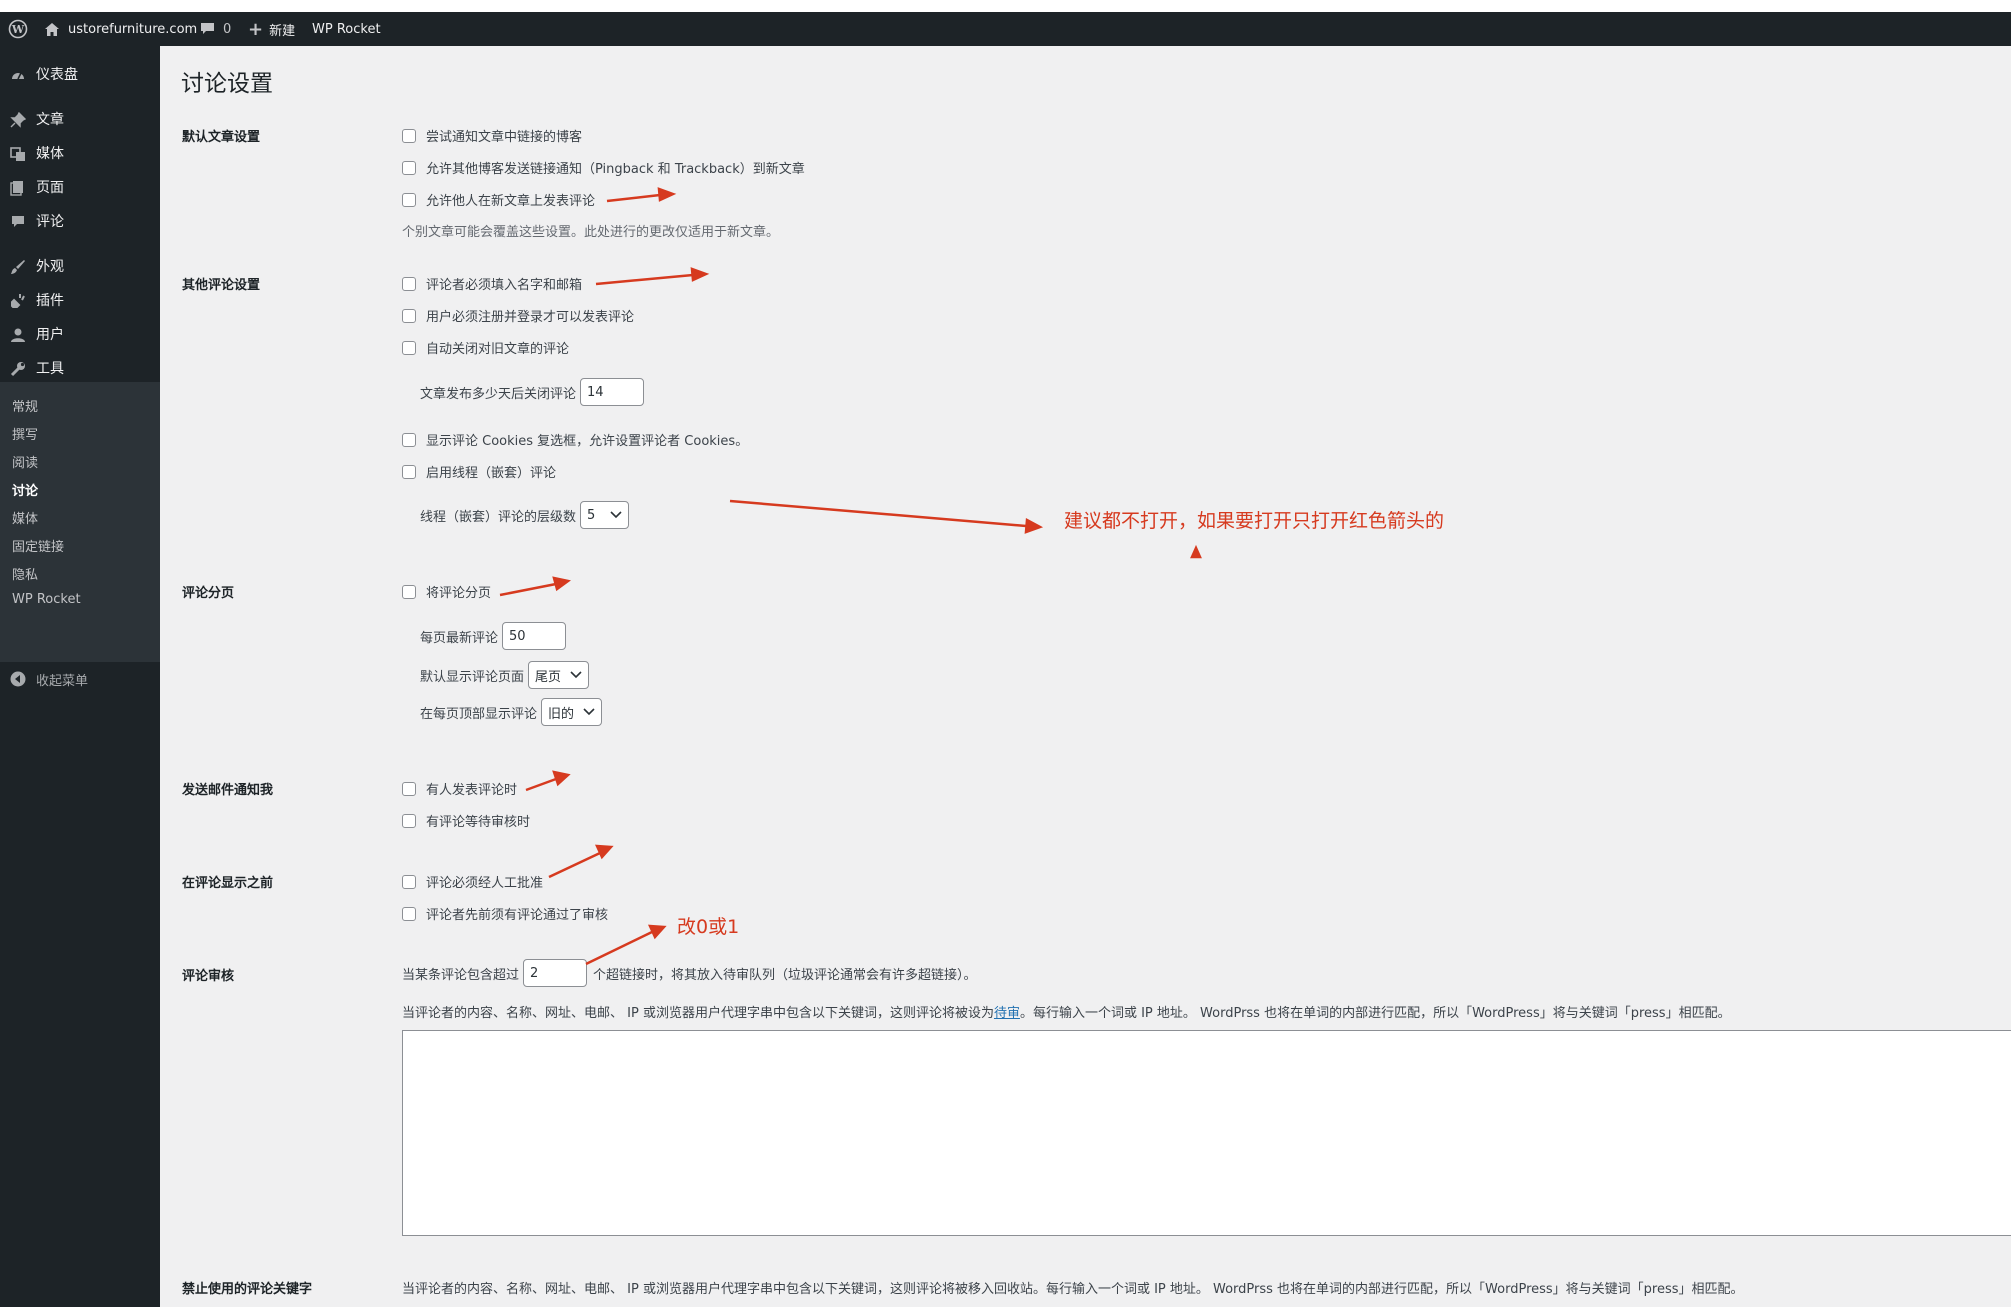 This screenshot has height=1307, width=2011. I want to click on option-registration-required: 用户必须注册并登录才可以发表评论, so click(518, 315).